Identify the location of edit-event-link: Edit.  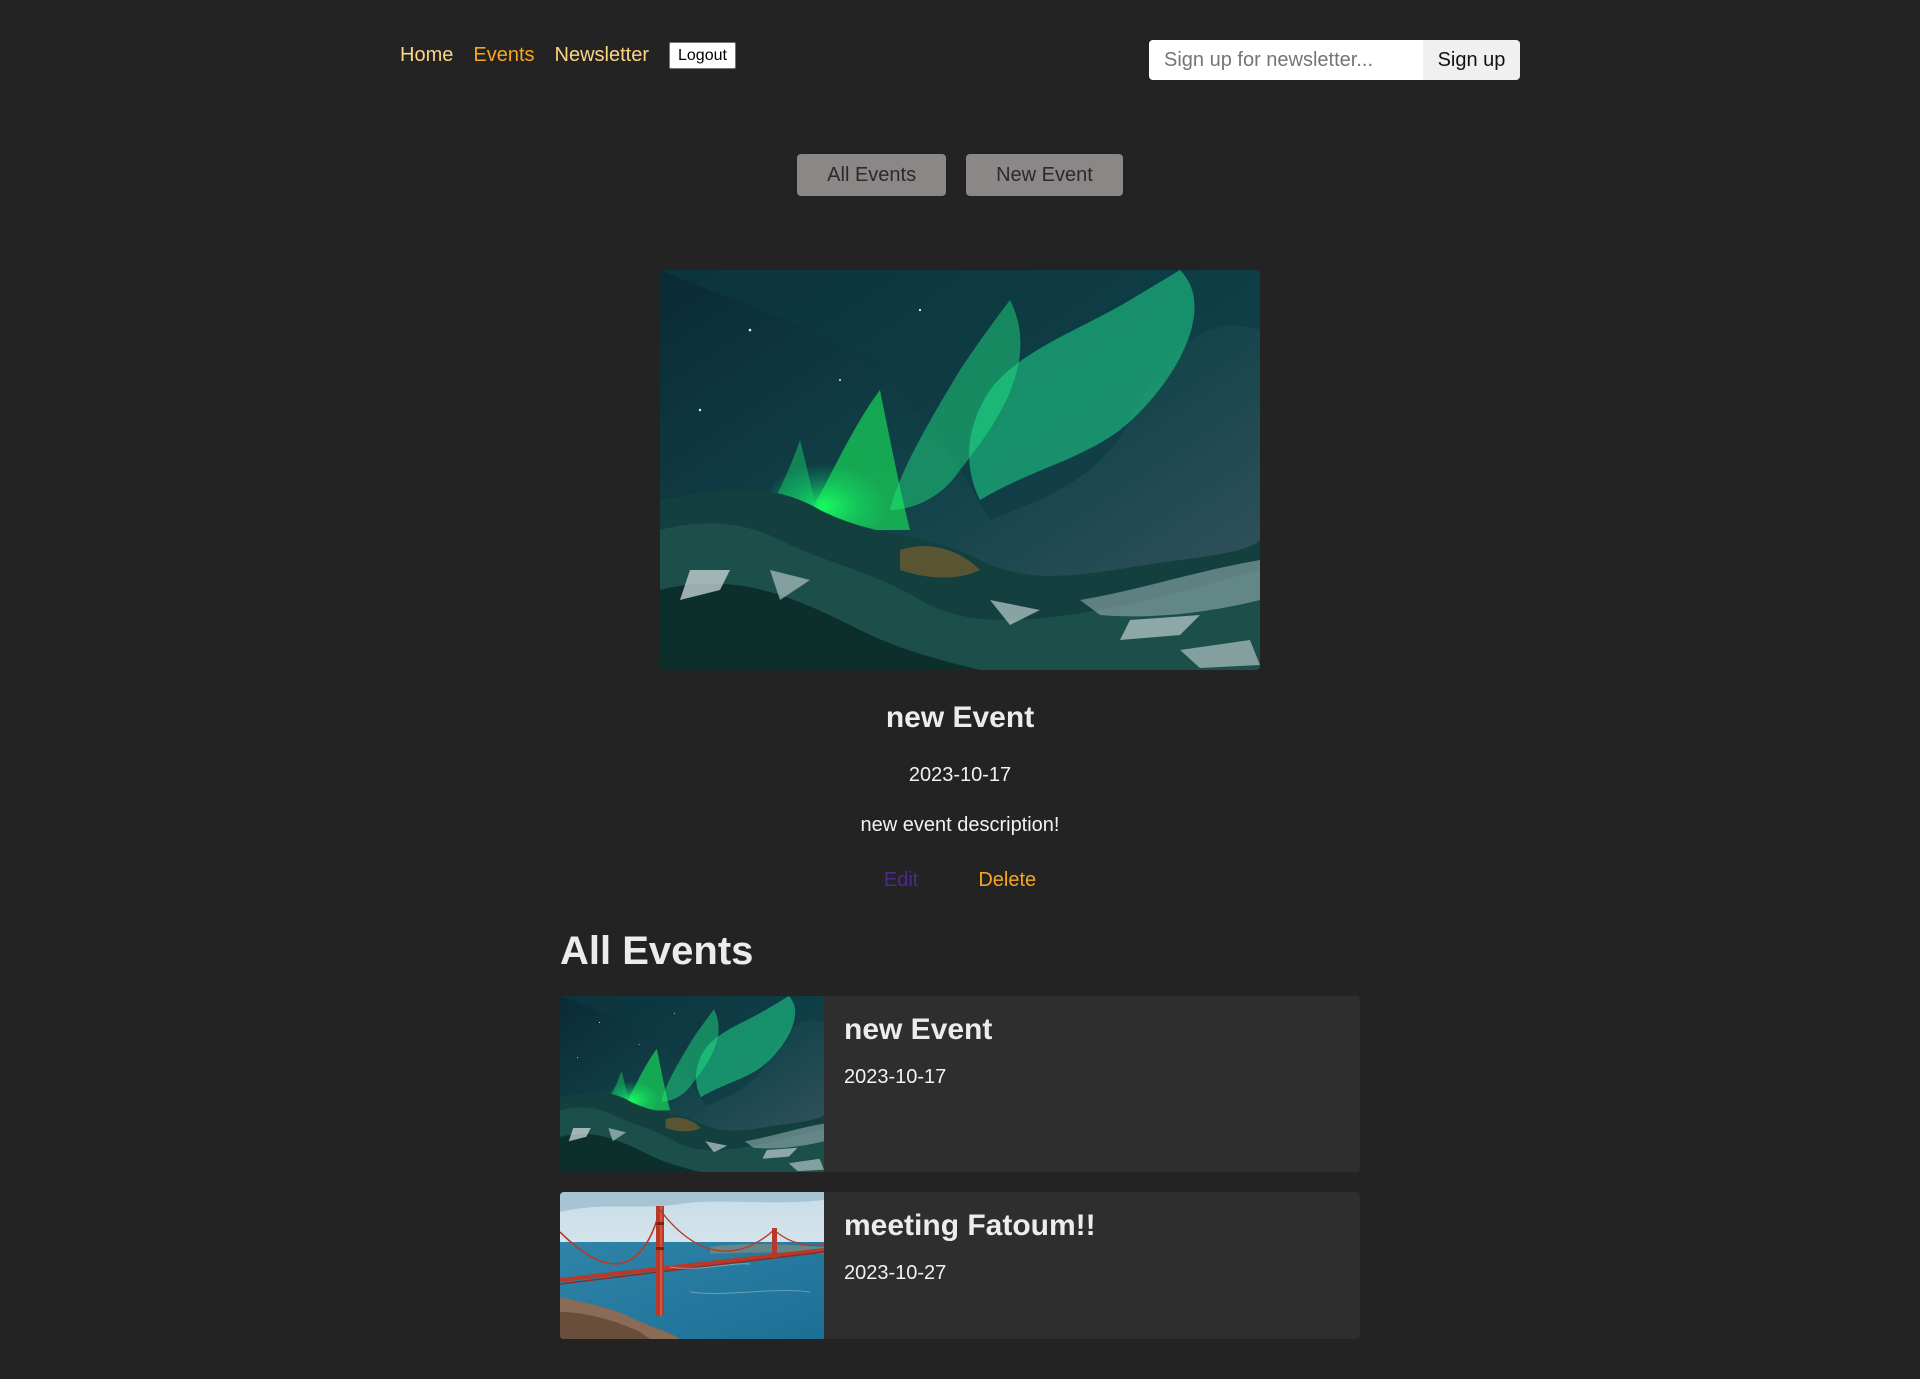
(901, 880).